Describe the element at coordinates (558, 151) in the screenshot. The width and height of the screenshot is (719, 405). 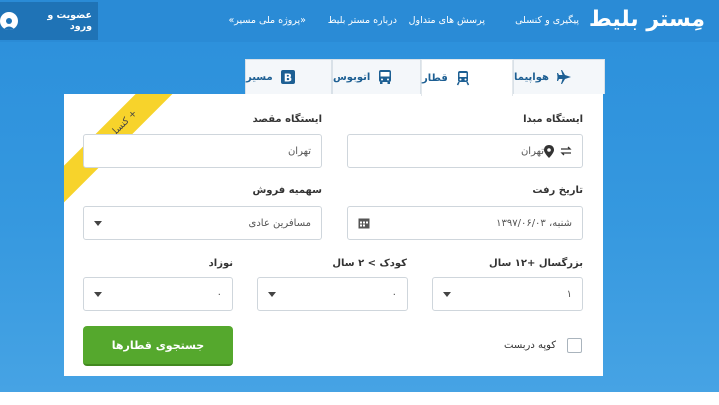
I see `origin-icons` at that location.